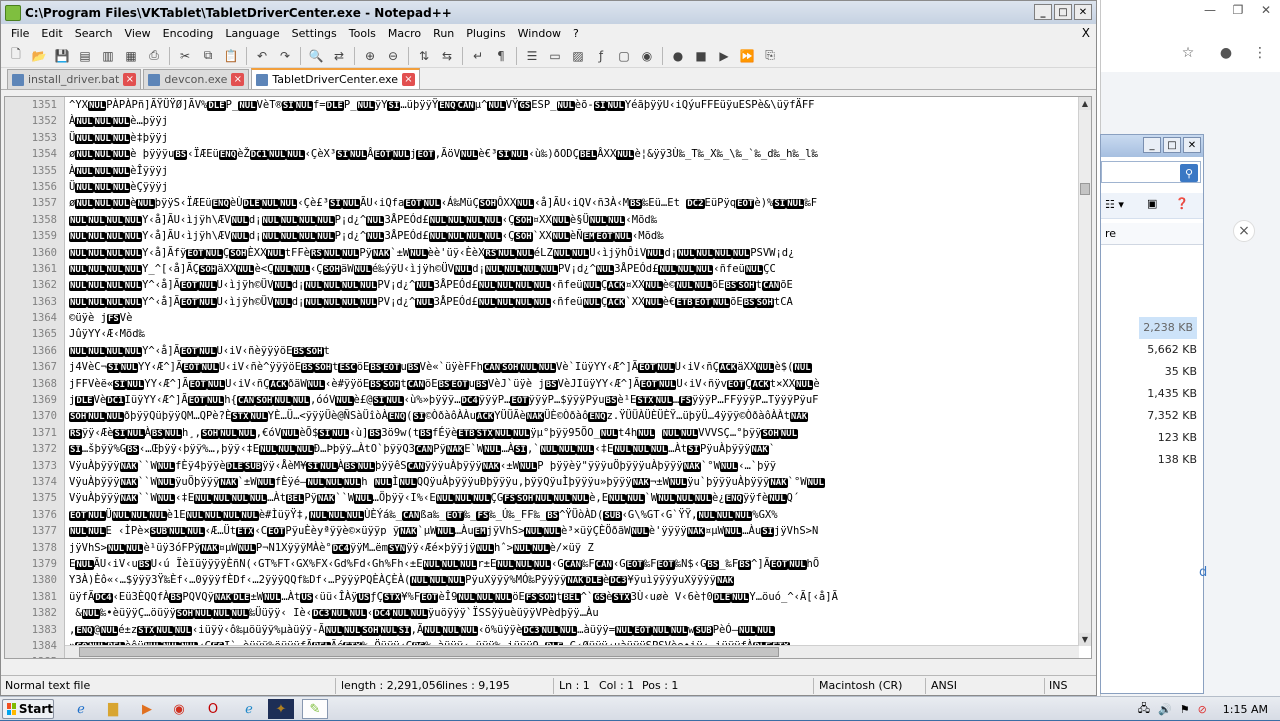 This screenshot has height=721, width=1280. I want to click on zoom-in-icon: ⊕, so click(370, 56).